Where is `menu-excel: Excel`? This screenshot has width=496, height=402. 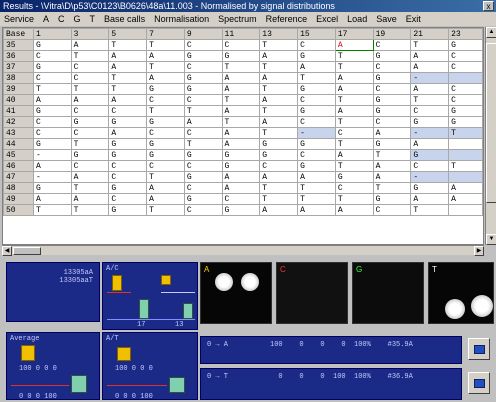
menu-excel: Excel is located at coordinates (327, 19).